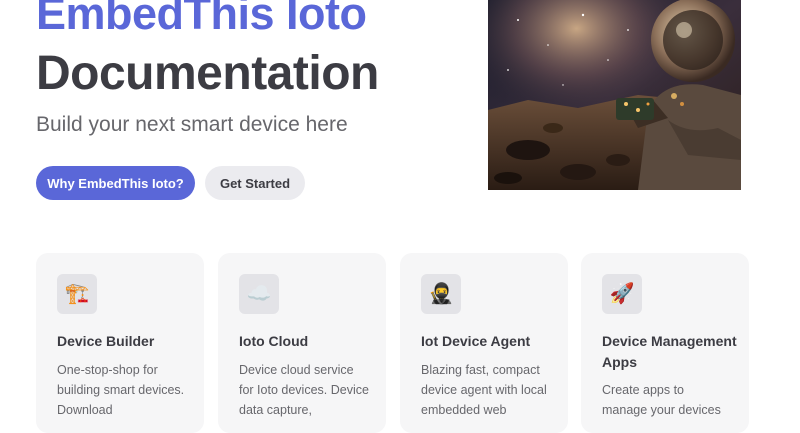 Image resolution: width=800 pixels, height=433 pixels. I want to click on feature-title: Device Builder, so click(106, 341).